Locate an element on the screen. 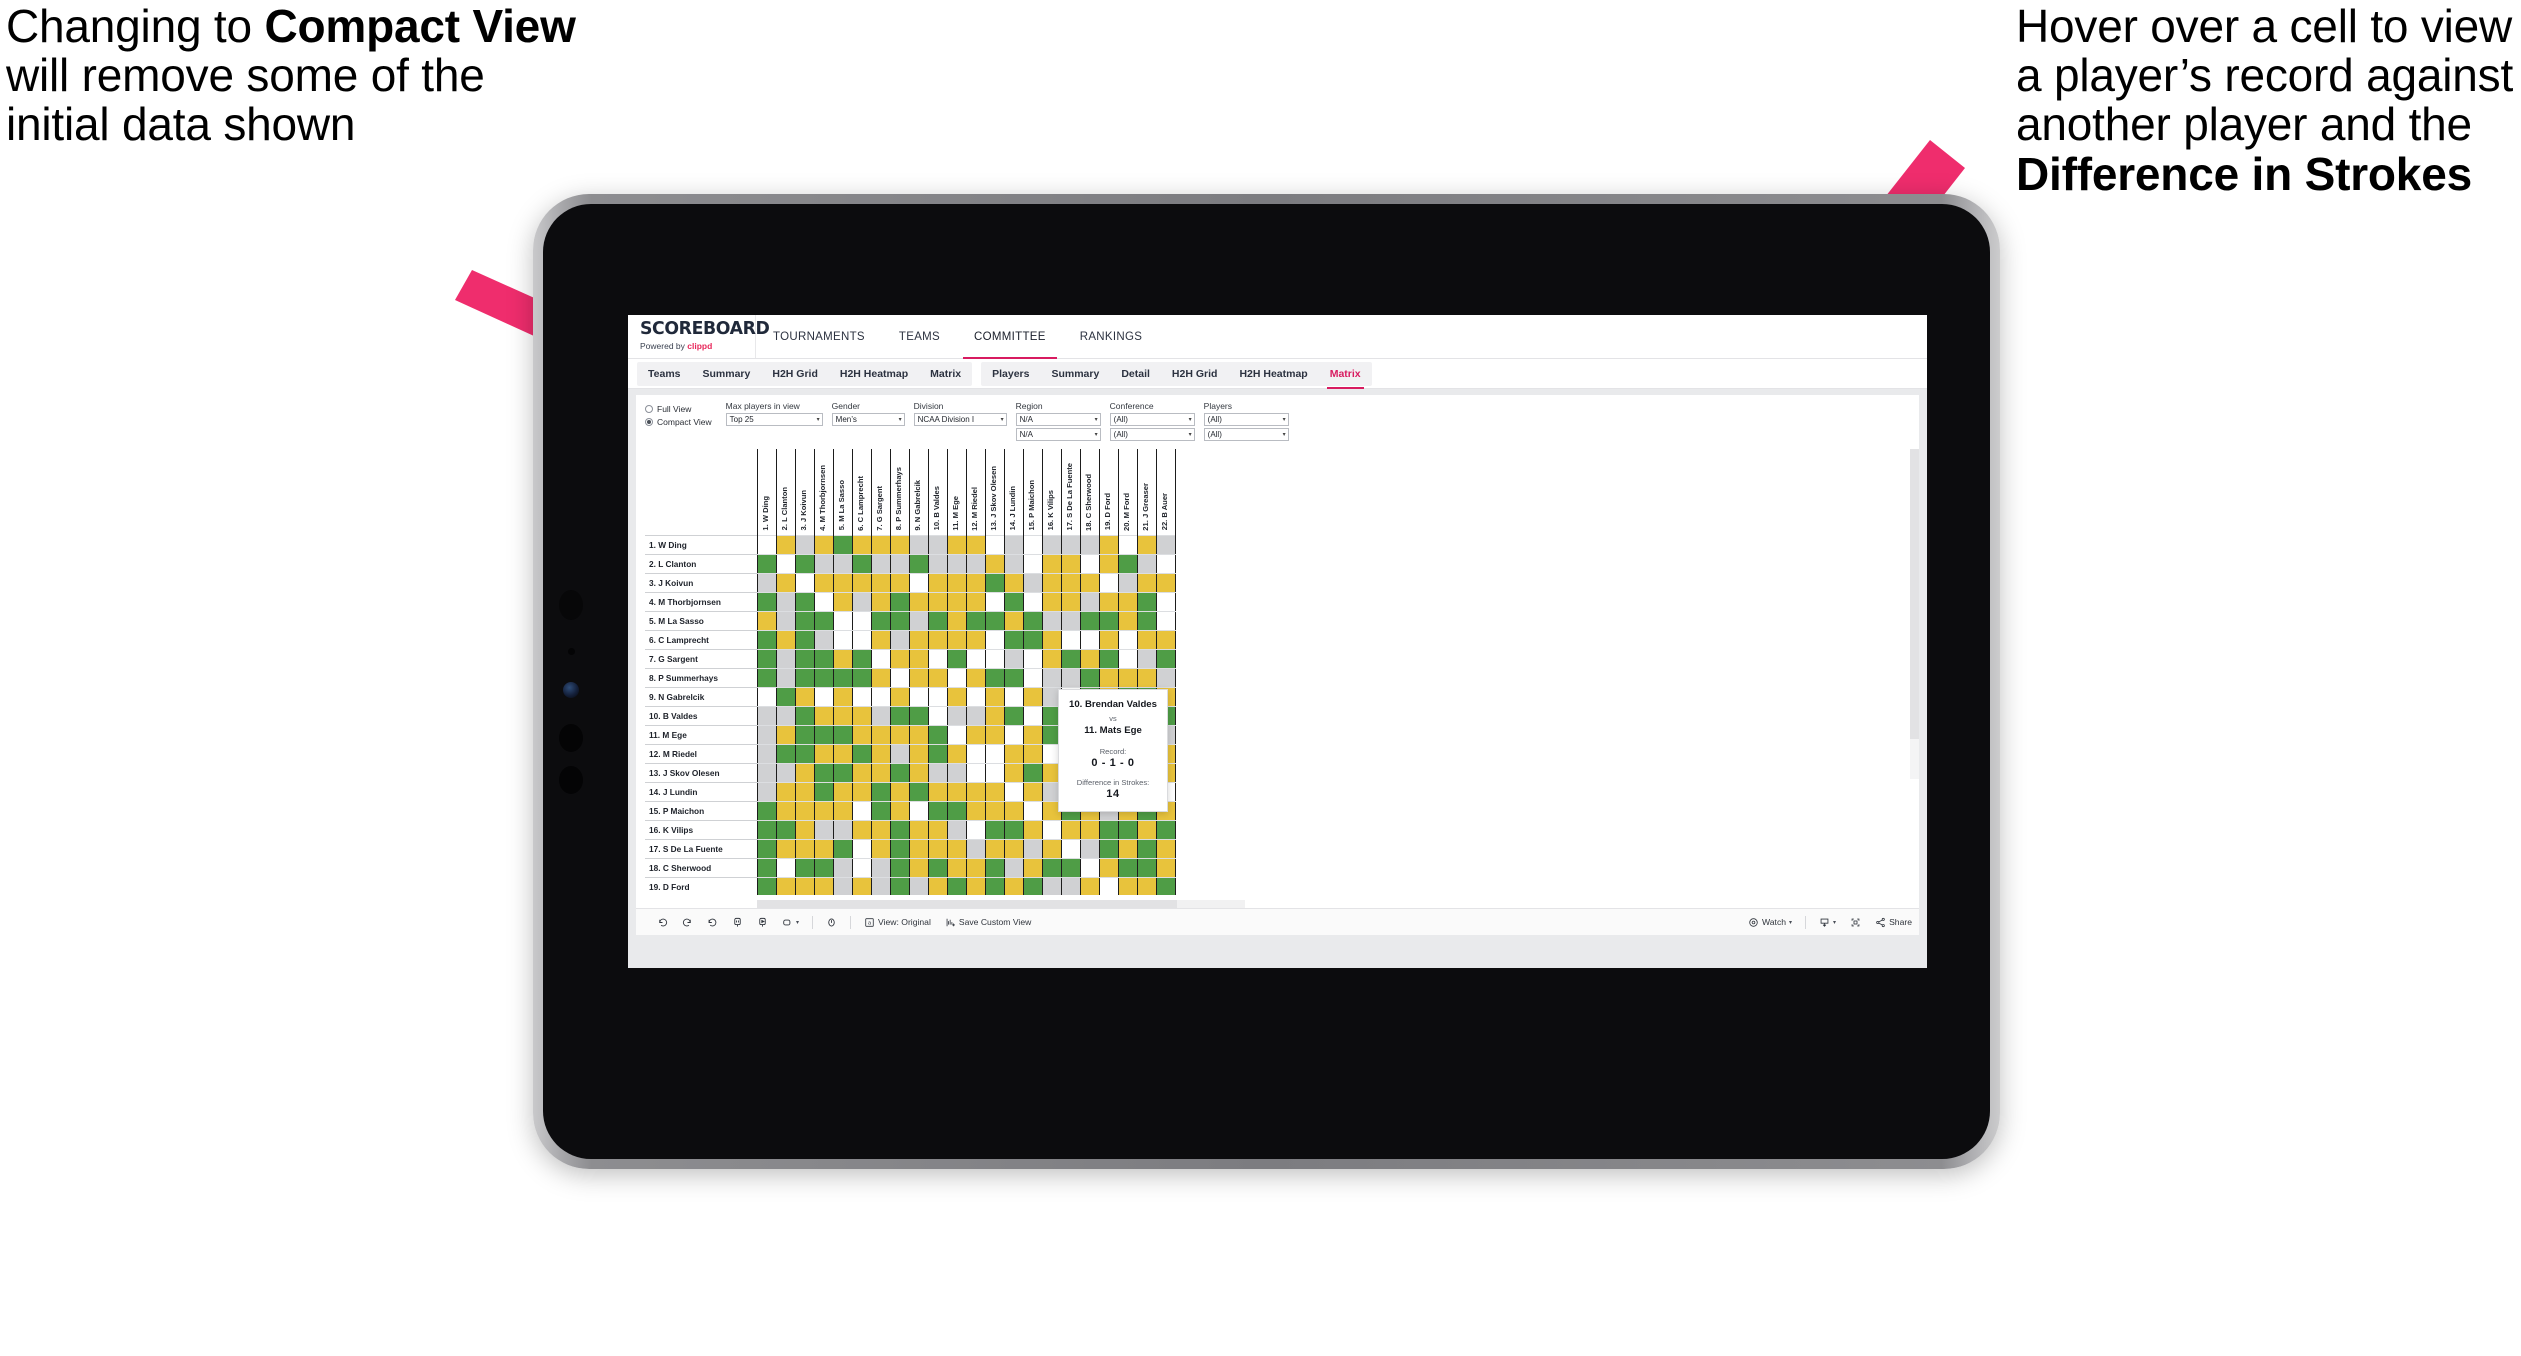  topnav-tab-tournaments: TOURNAMENTS is located at coordinates (819, 336).